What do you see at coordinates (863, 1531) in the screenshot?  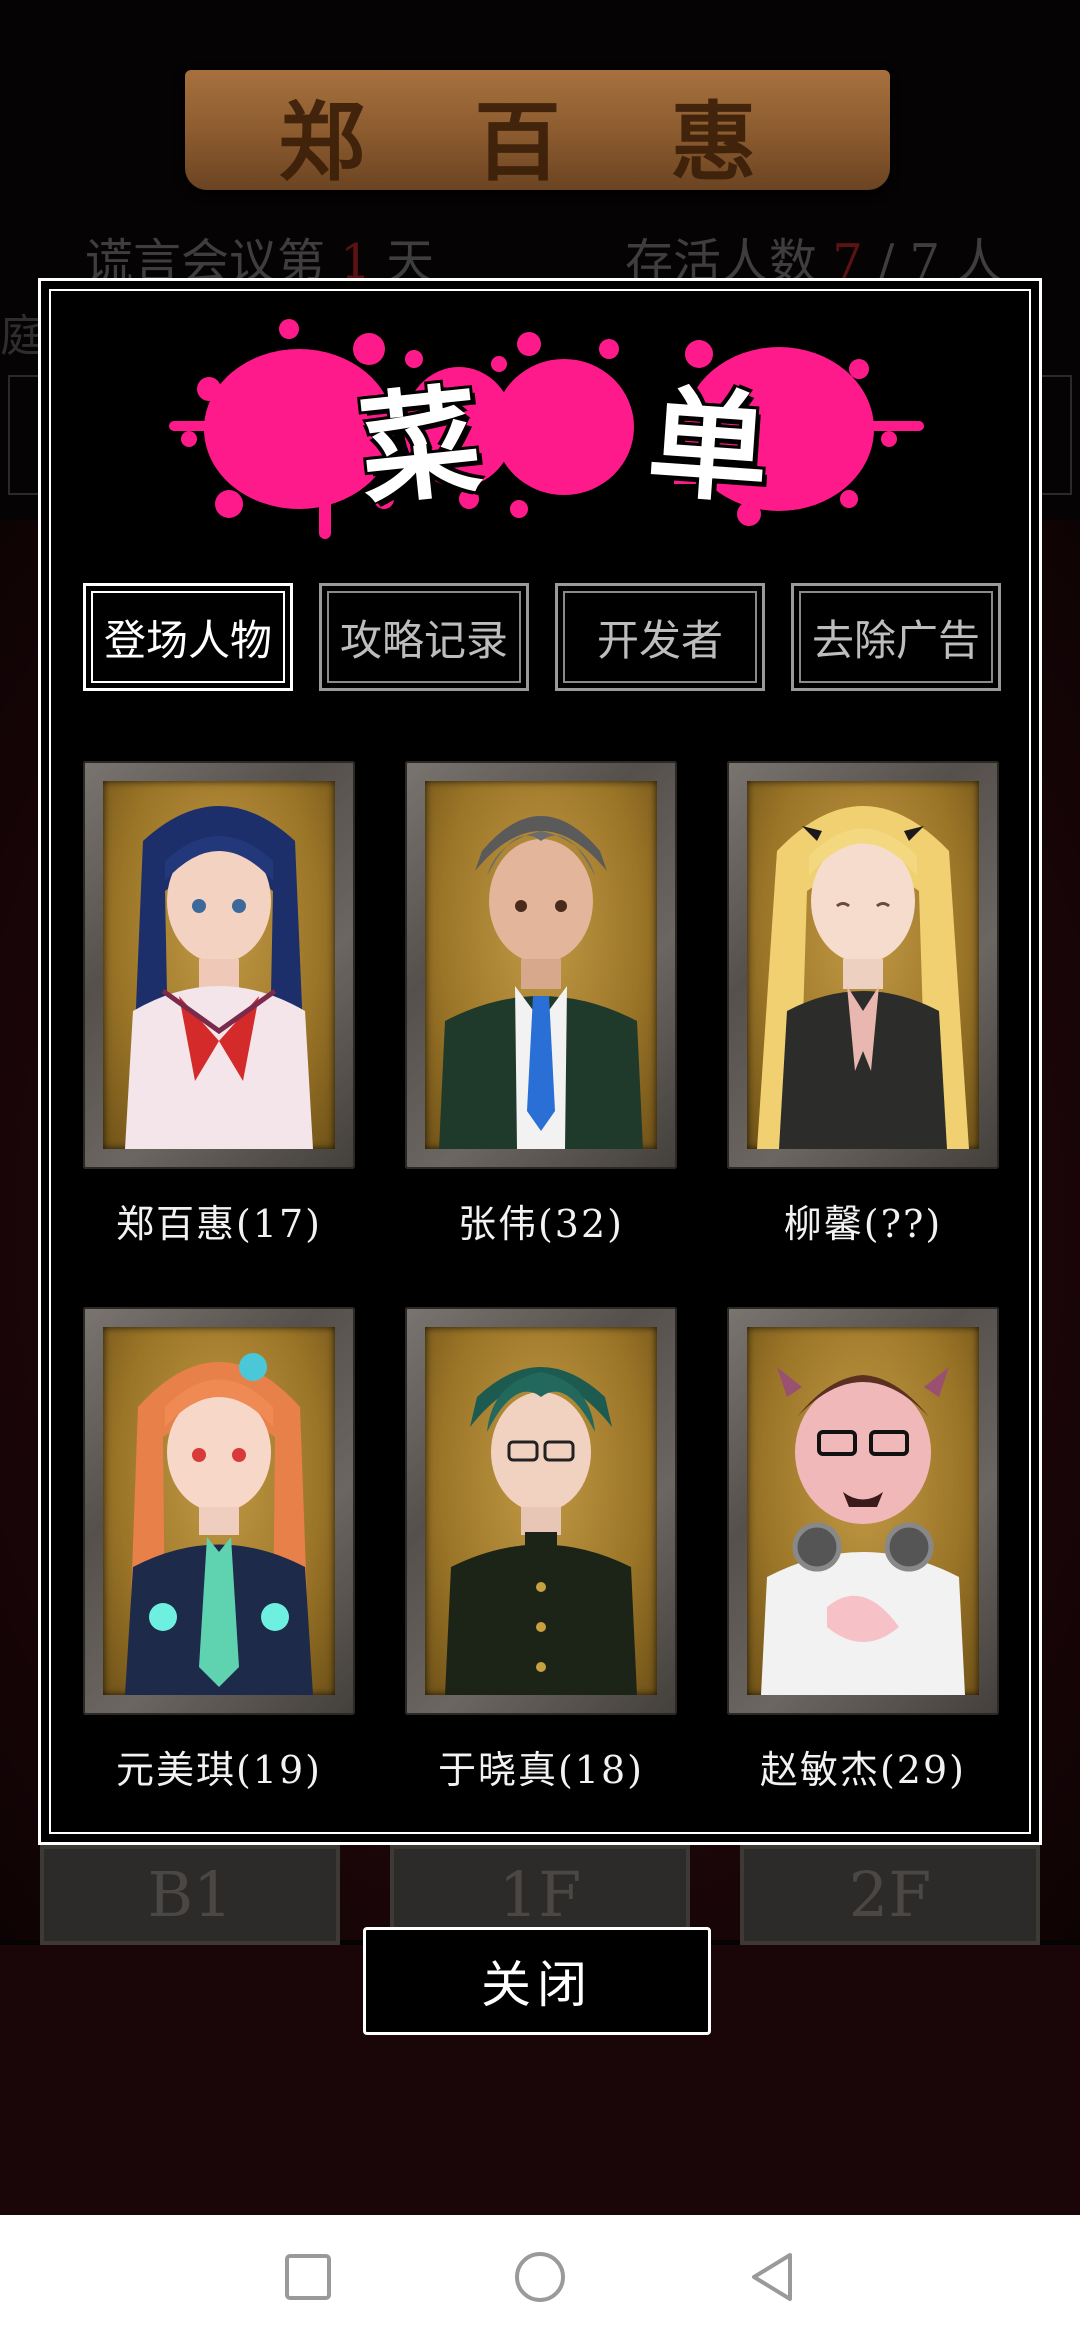 I see `otaku-portrait-icon` at bounding box center [863, 1531].